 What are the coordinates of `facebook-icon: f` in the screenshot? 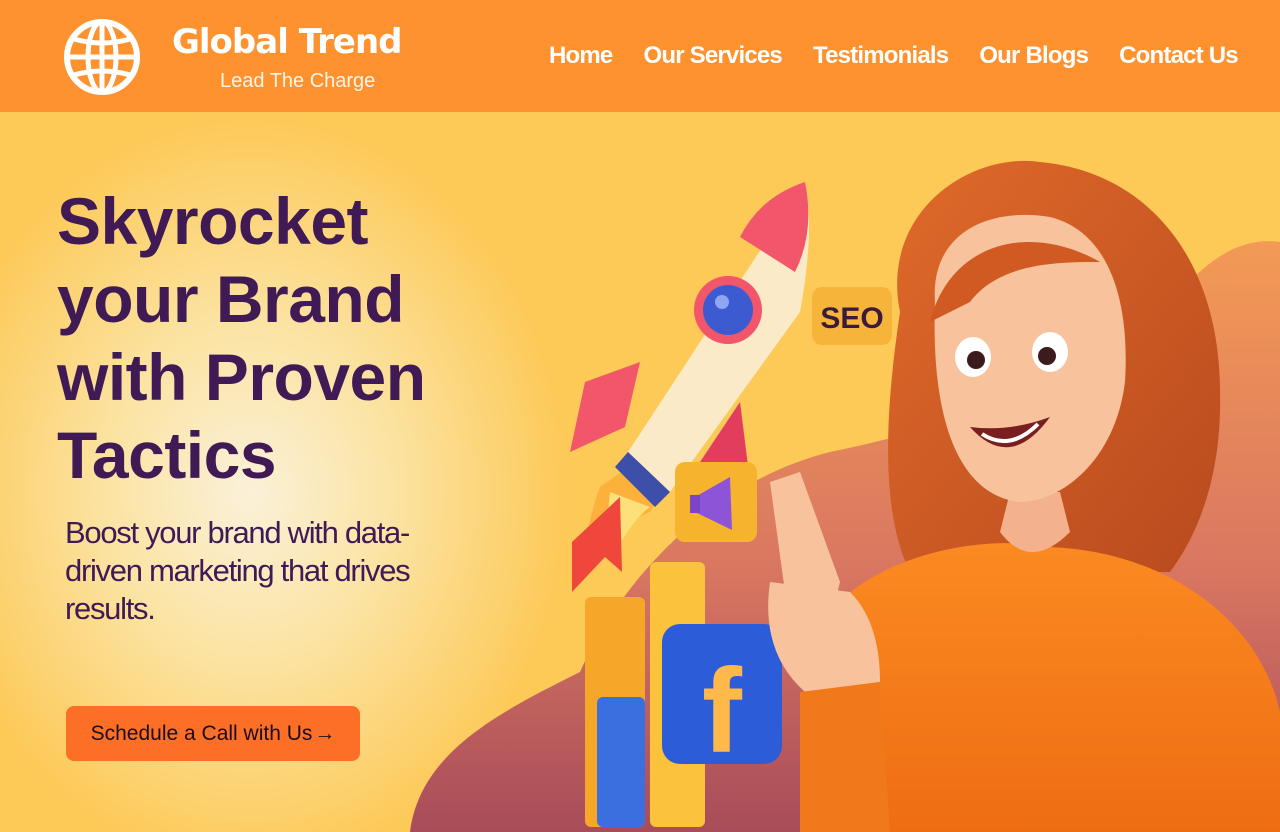 It's located at (722, 701).